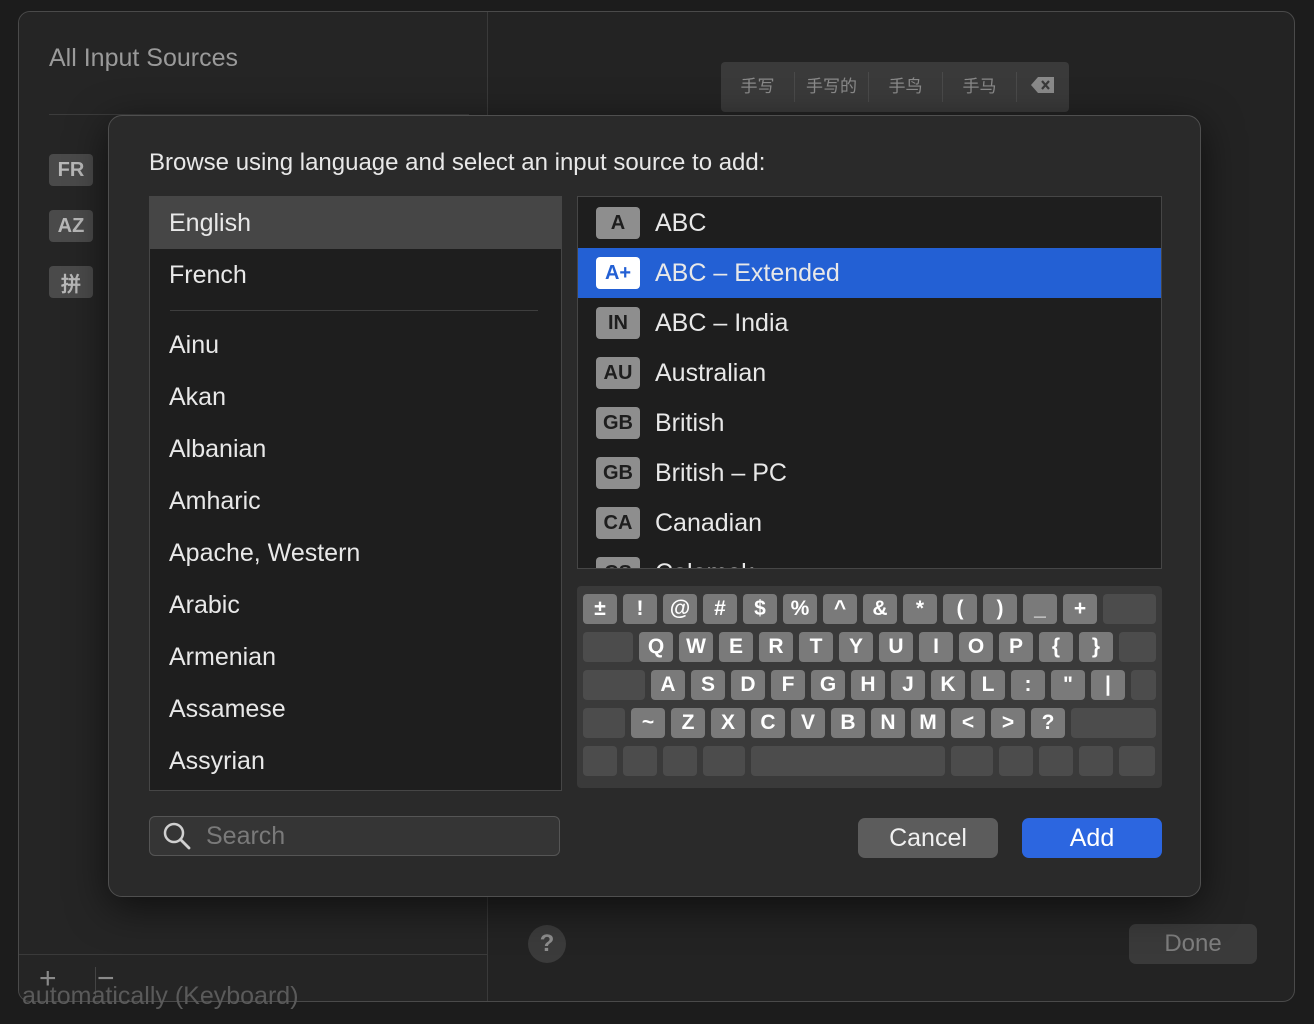 Image resolution: width=1314 pixels, height=1024 pixels. What do you see at coordinates (355, 345) in the screenshot?
I see `language-item: Ainu` at bounding box center [355, 345].